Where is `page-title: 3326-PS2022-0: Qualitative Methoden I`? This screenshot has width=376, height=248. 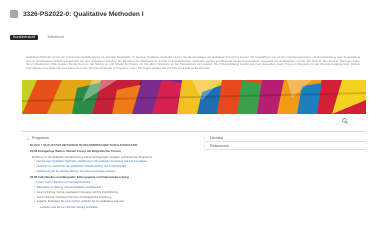
page-title: 3326-PS2022-0: Qualitative Methoden I is located at coordinates (83, 14).